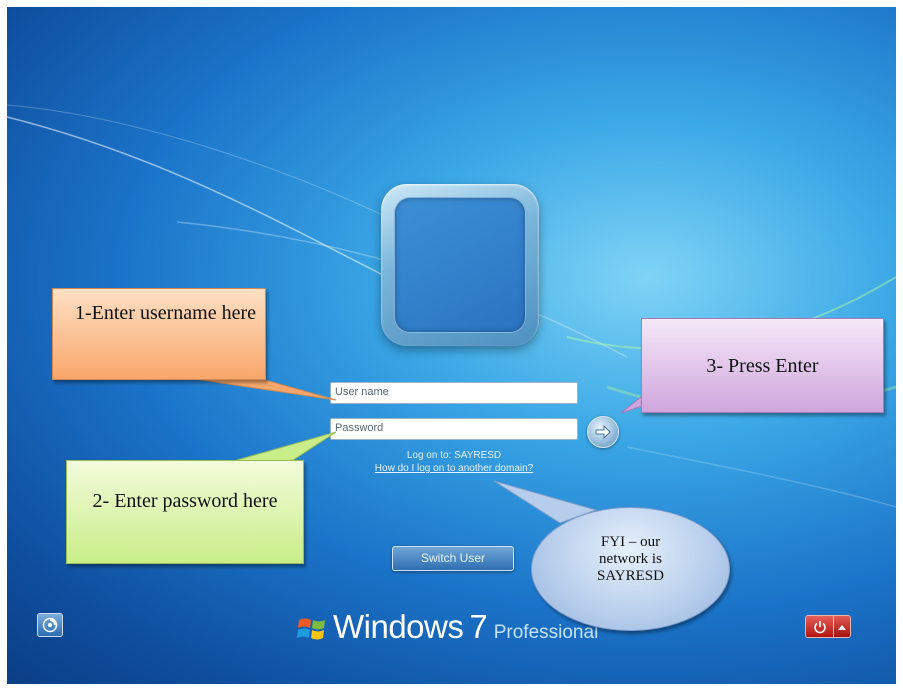  What do you see at coordinates (453, 558) in the screenshot?
I see `switch-user-button: Switch User` at bounding box center [453, 558].